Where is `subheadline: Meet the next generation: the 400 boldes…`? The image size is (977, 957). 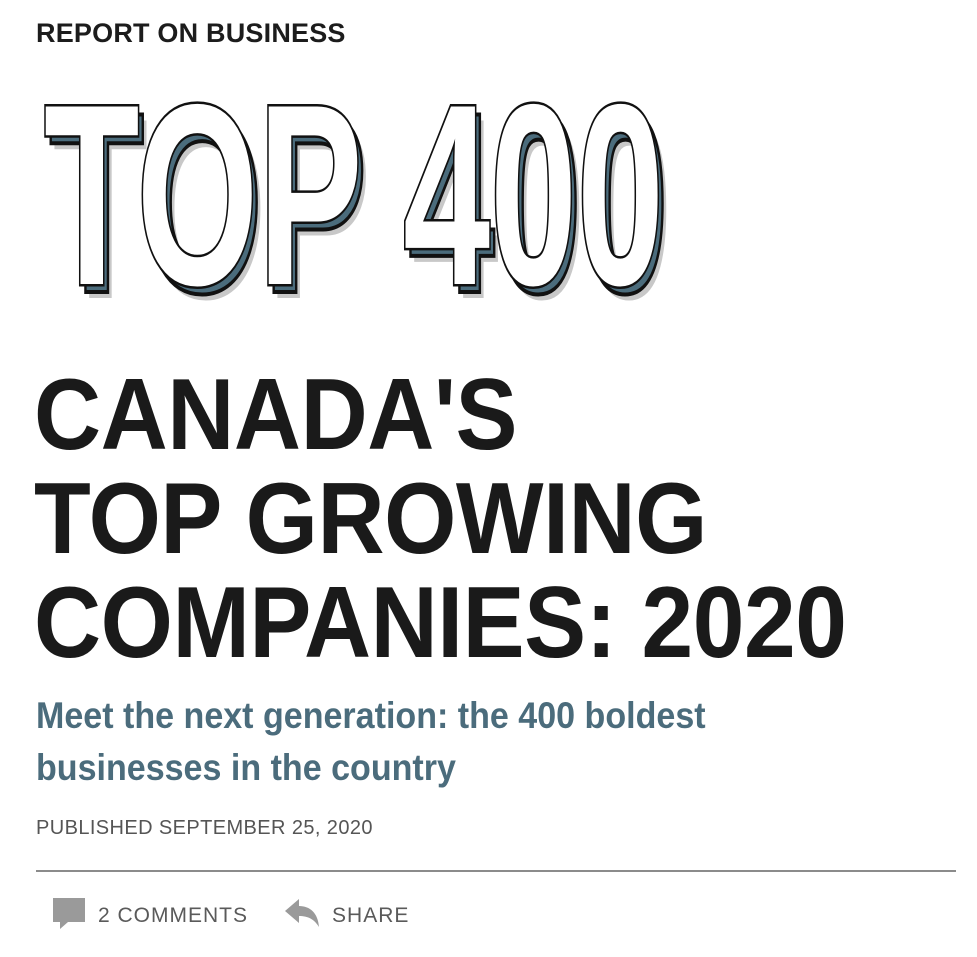 subheadline: Meet the next generation: the 400 boldes… is located at coordinates (486, 742).